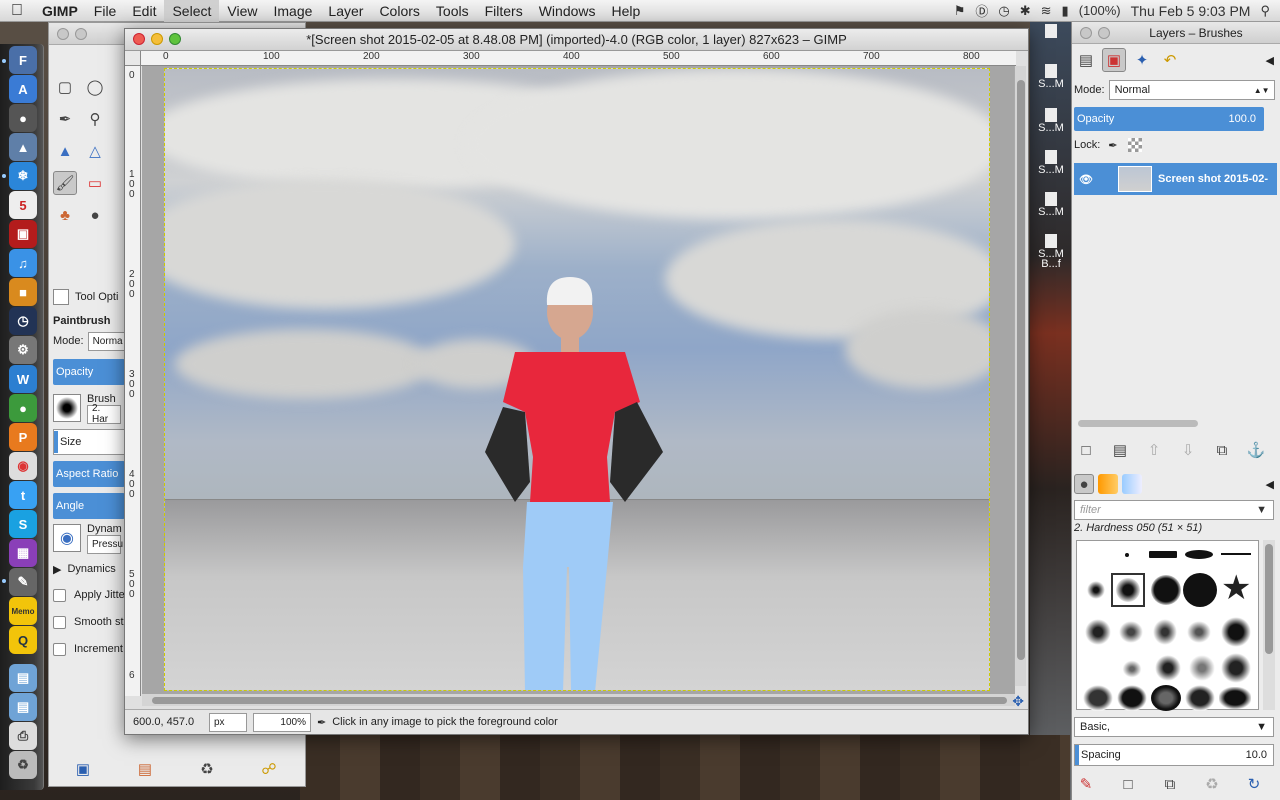  I want to click on chrome-icon: ◉, so click(23, 466).